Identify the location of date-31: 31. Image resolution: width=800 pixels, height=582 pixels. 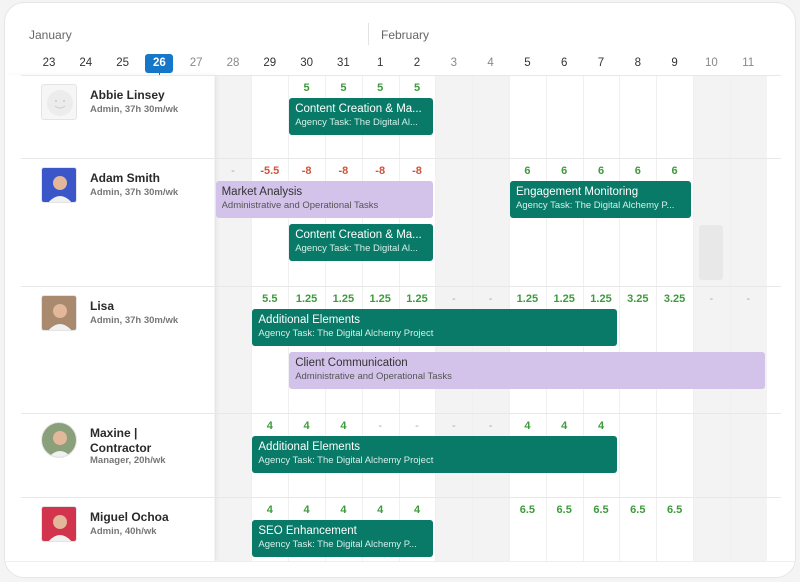
(343, 63).